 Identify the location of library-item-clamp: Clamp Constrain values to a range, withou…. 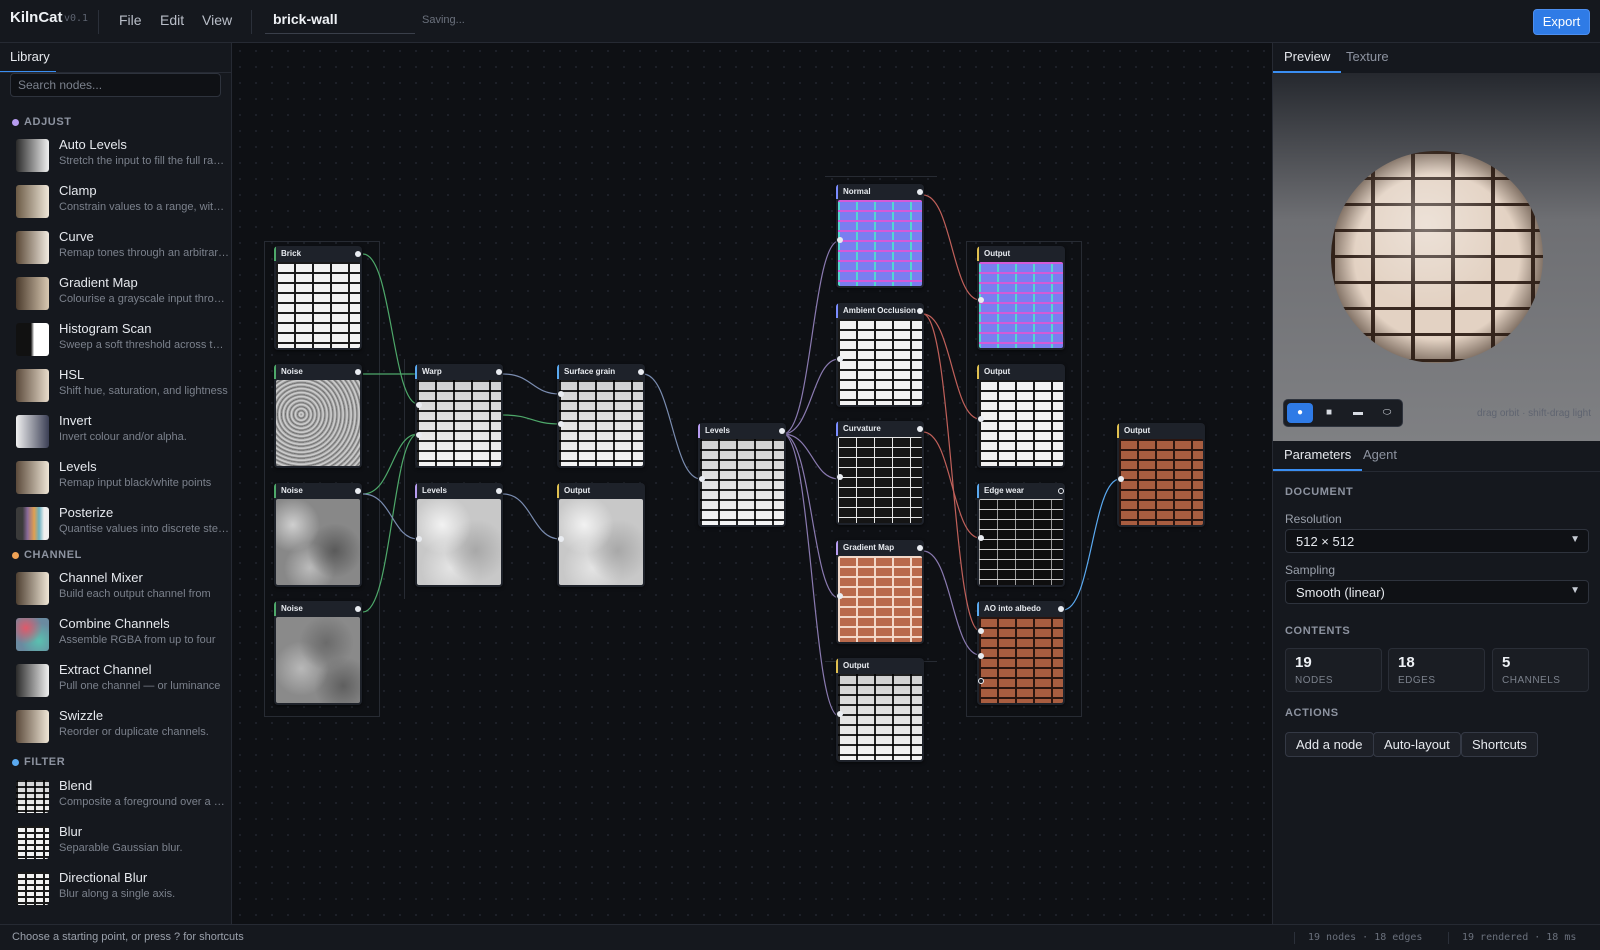
(122, 201).